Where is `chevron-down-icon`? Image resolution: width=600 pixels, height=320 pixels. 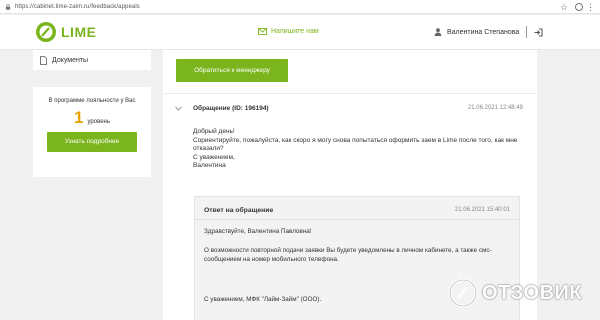 chevron-down-icon is located at coordinates (178, 108).